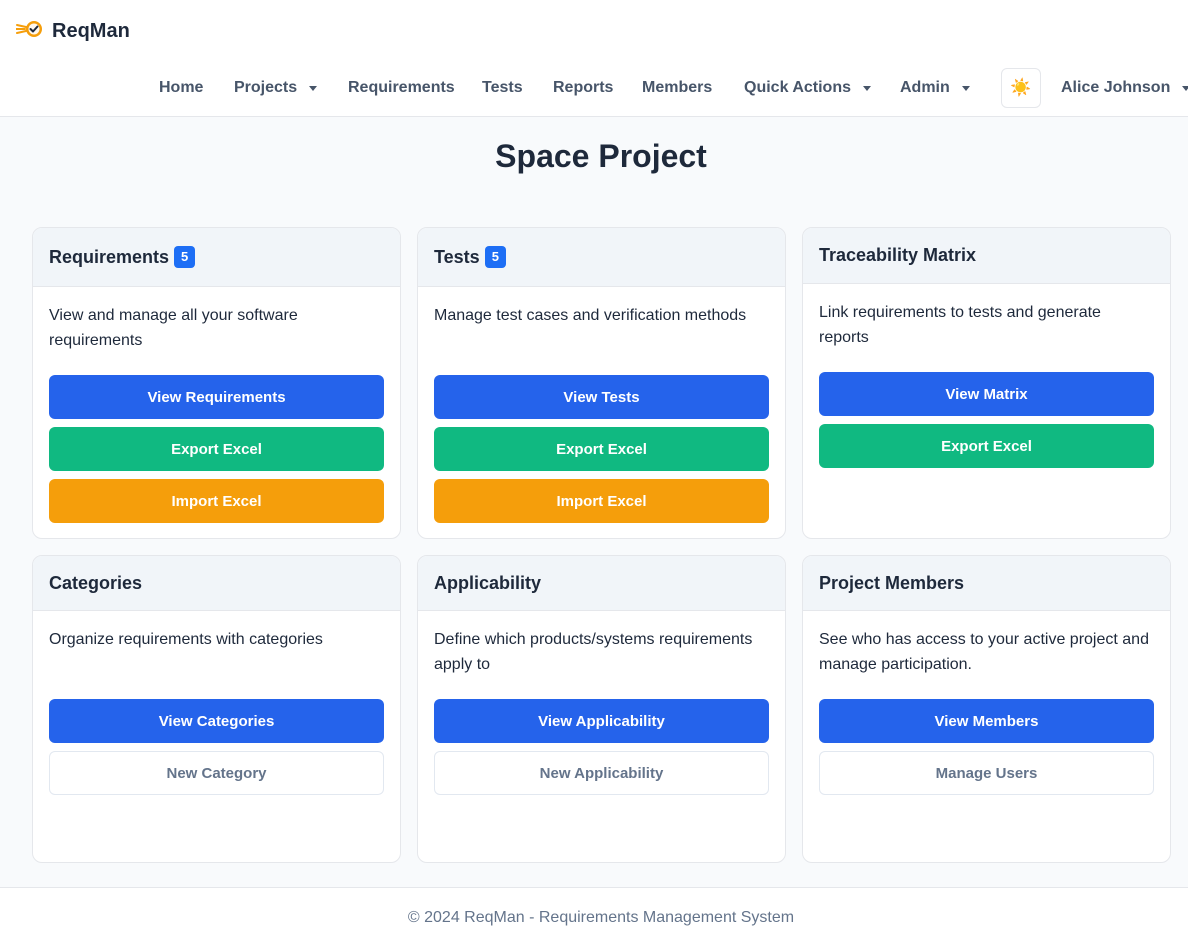 This screenshot has width=1188, height=947. I want to click on nav-admin: Admin, so click(935, 88).